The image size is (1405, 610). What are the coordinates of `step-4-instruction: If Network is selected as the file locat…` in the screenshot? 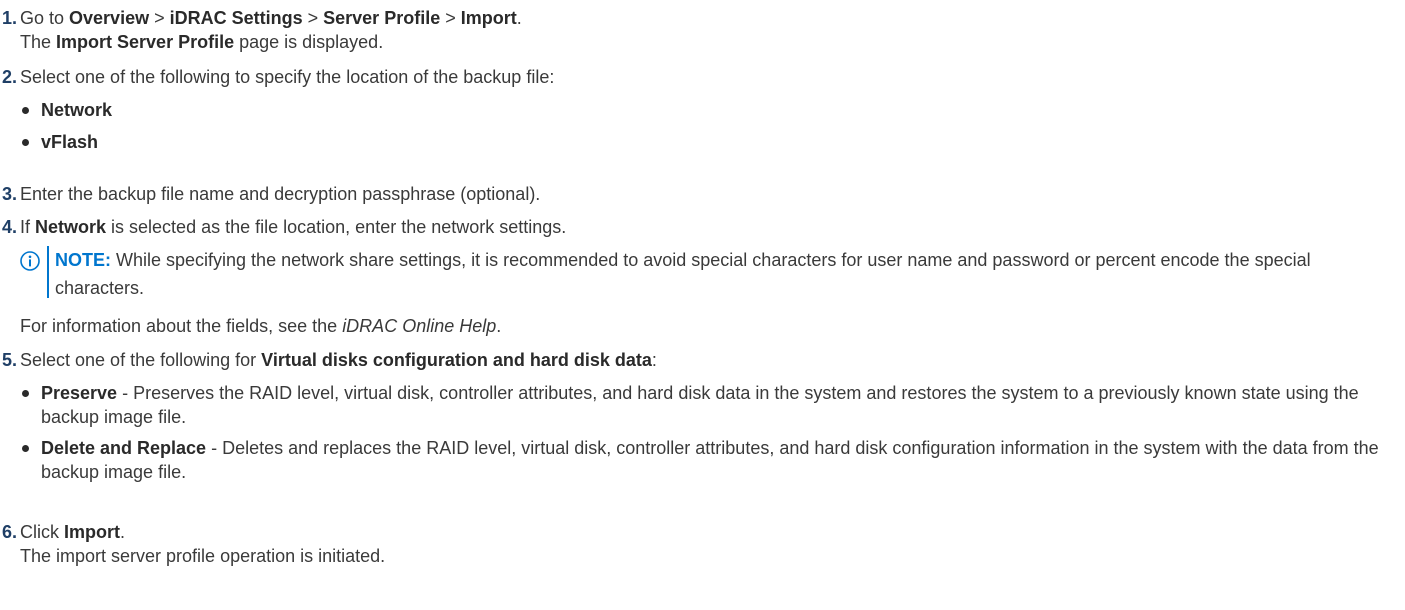 It's located at (293, 227).